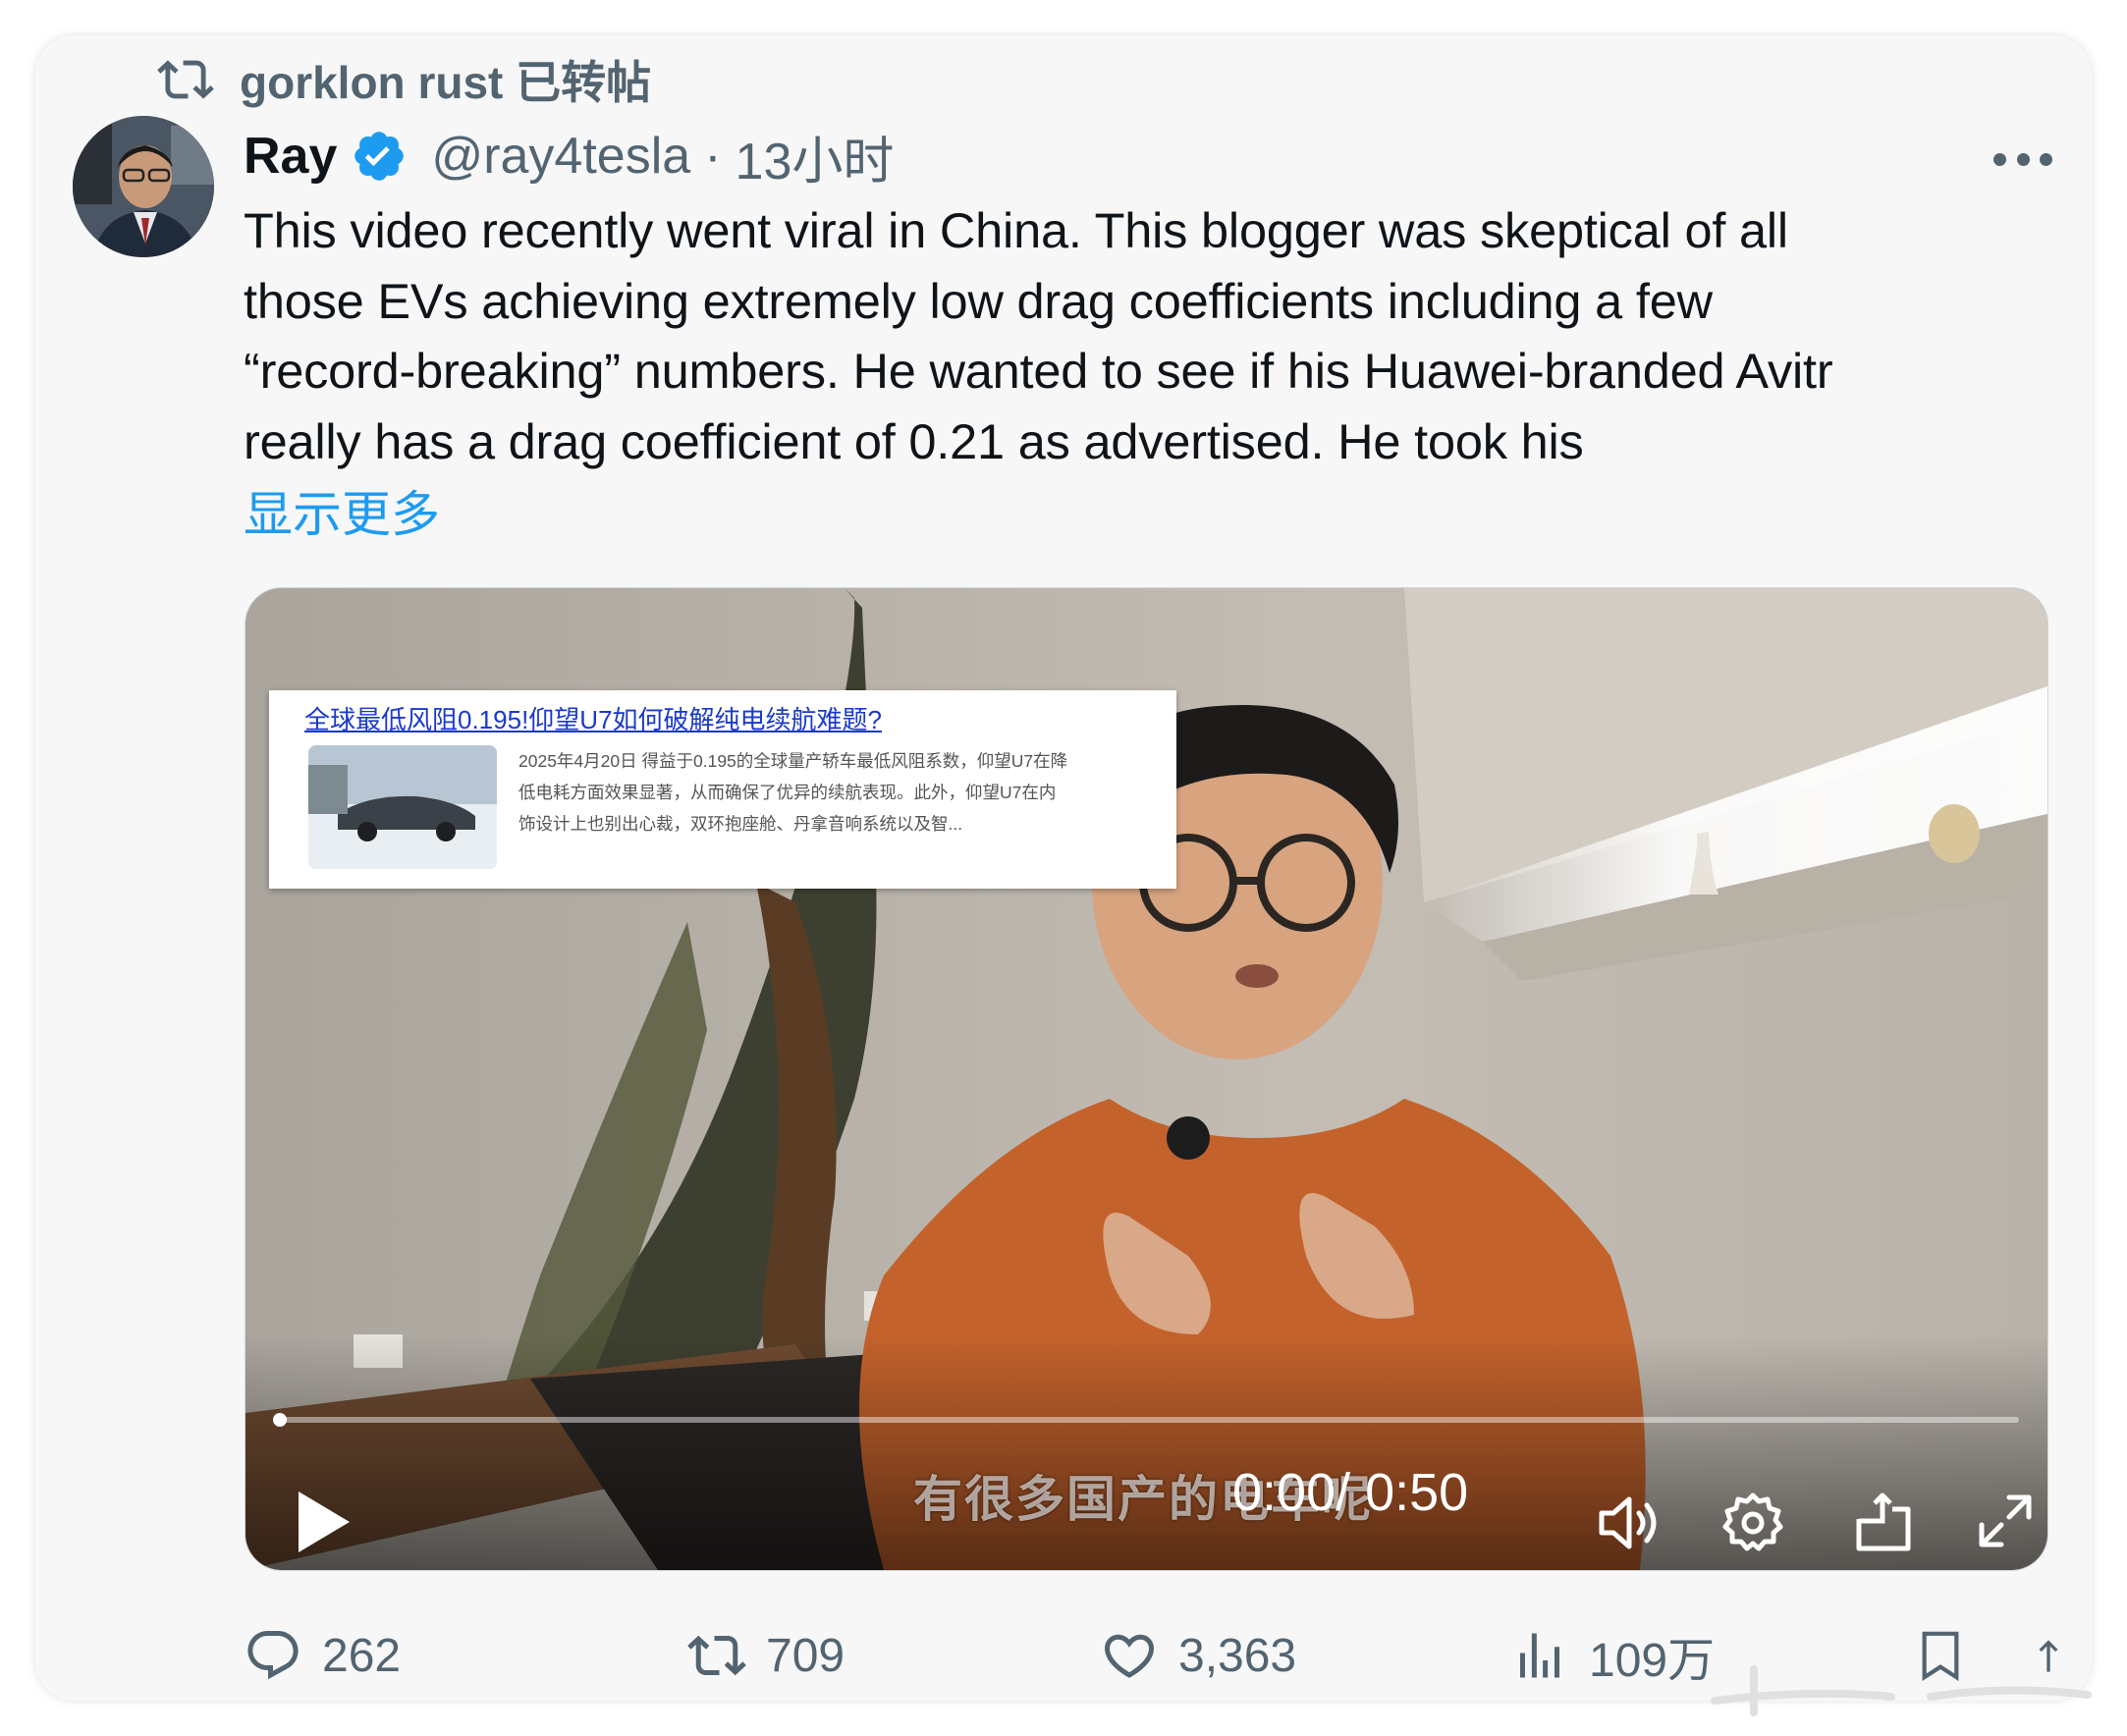 The image size is (2127, 1736). I want to click on tweet-header: Ray @ray4tesla · 13小时, so click(569, 156).